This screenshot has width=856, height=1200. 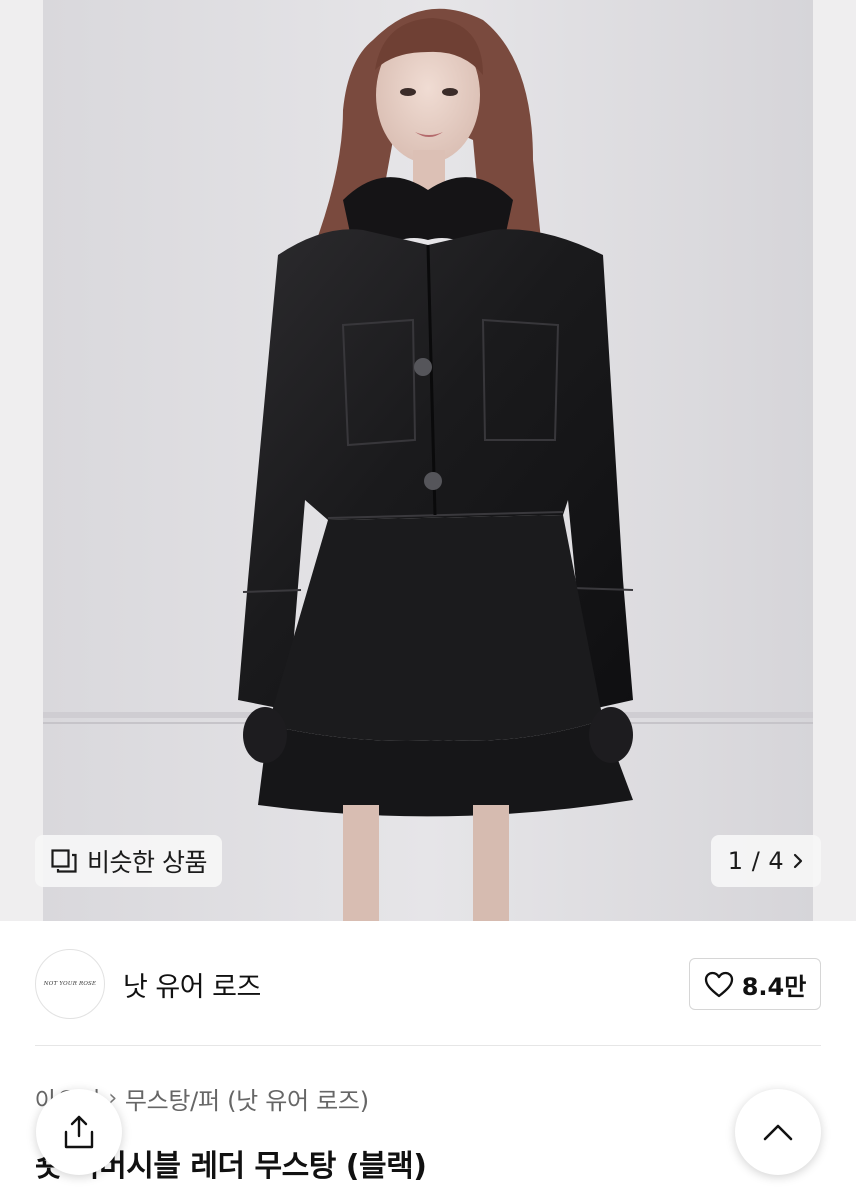 What do you see at coordinates (756, 861) in the screenshot?
I see `page-indicator: 1 / 4` at bounding box center [756, 861].